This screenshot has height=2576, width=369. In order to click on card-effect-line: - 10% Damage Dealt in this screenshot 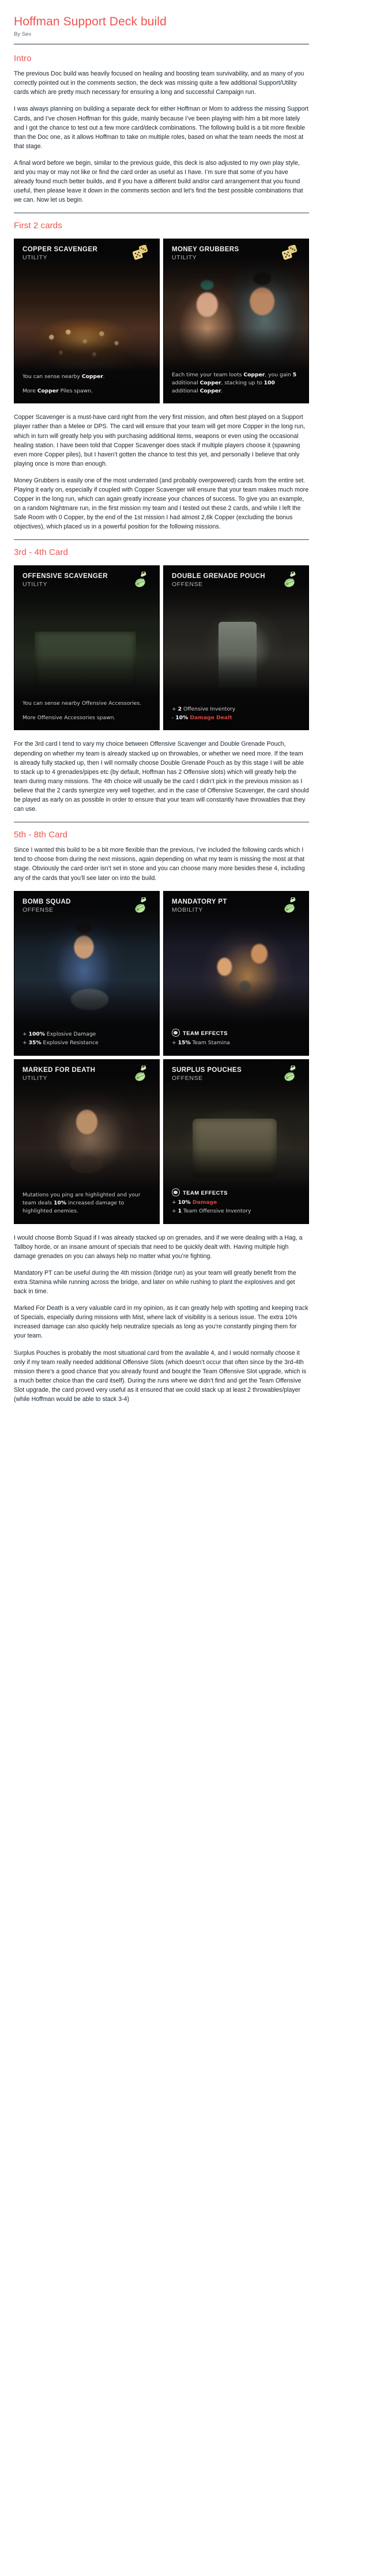, I will do `click(237, 718)`.